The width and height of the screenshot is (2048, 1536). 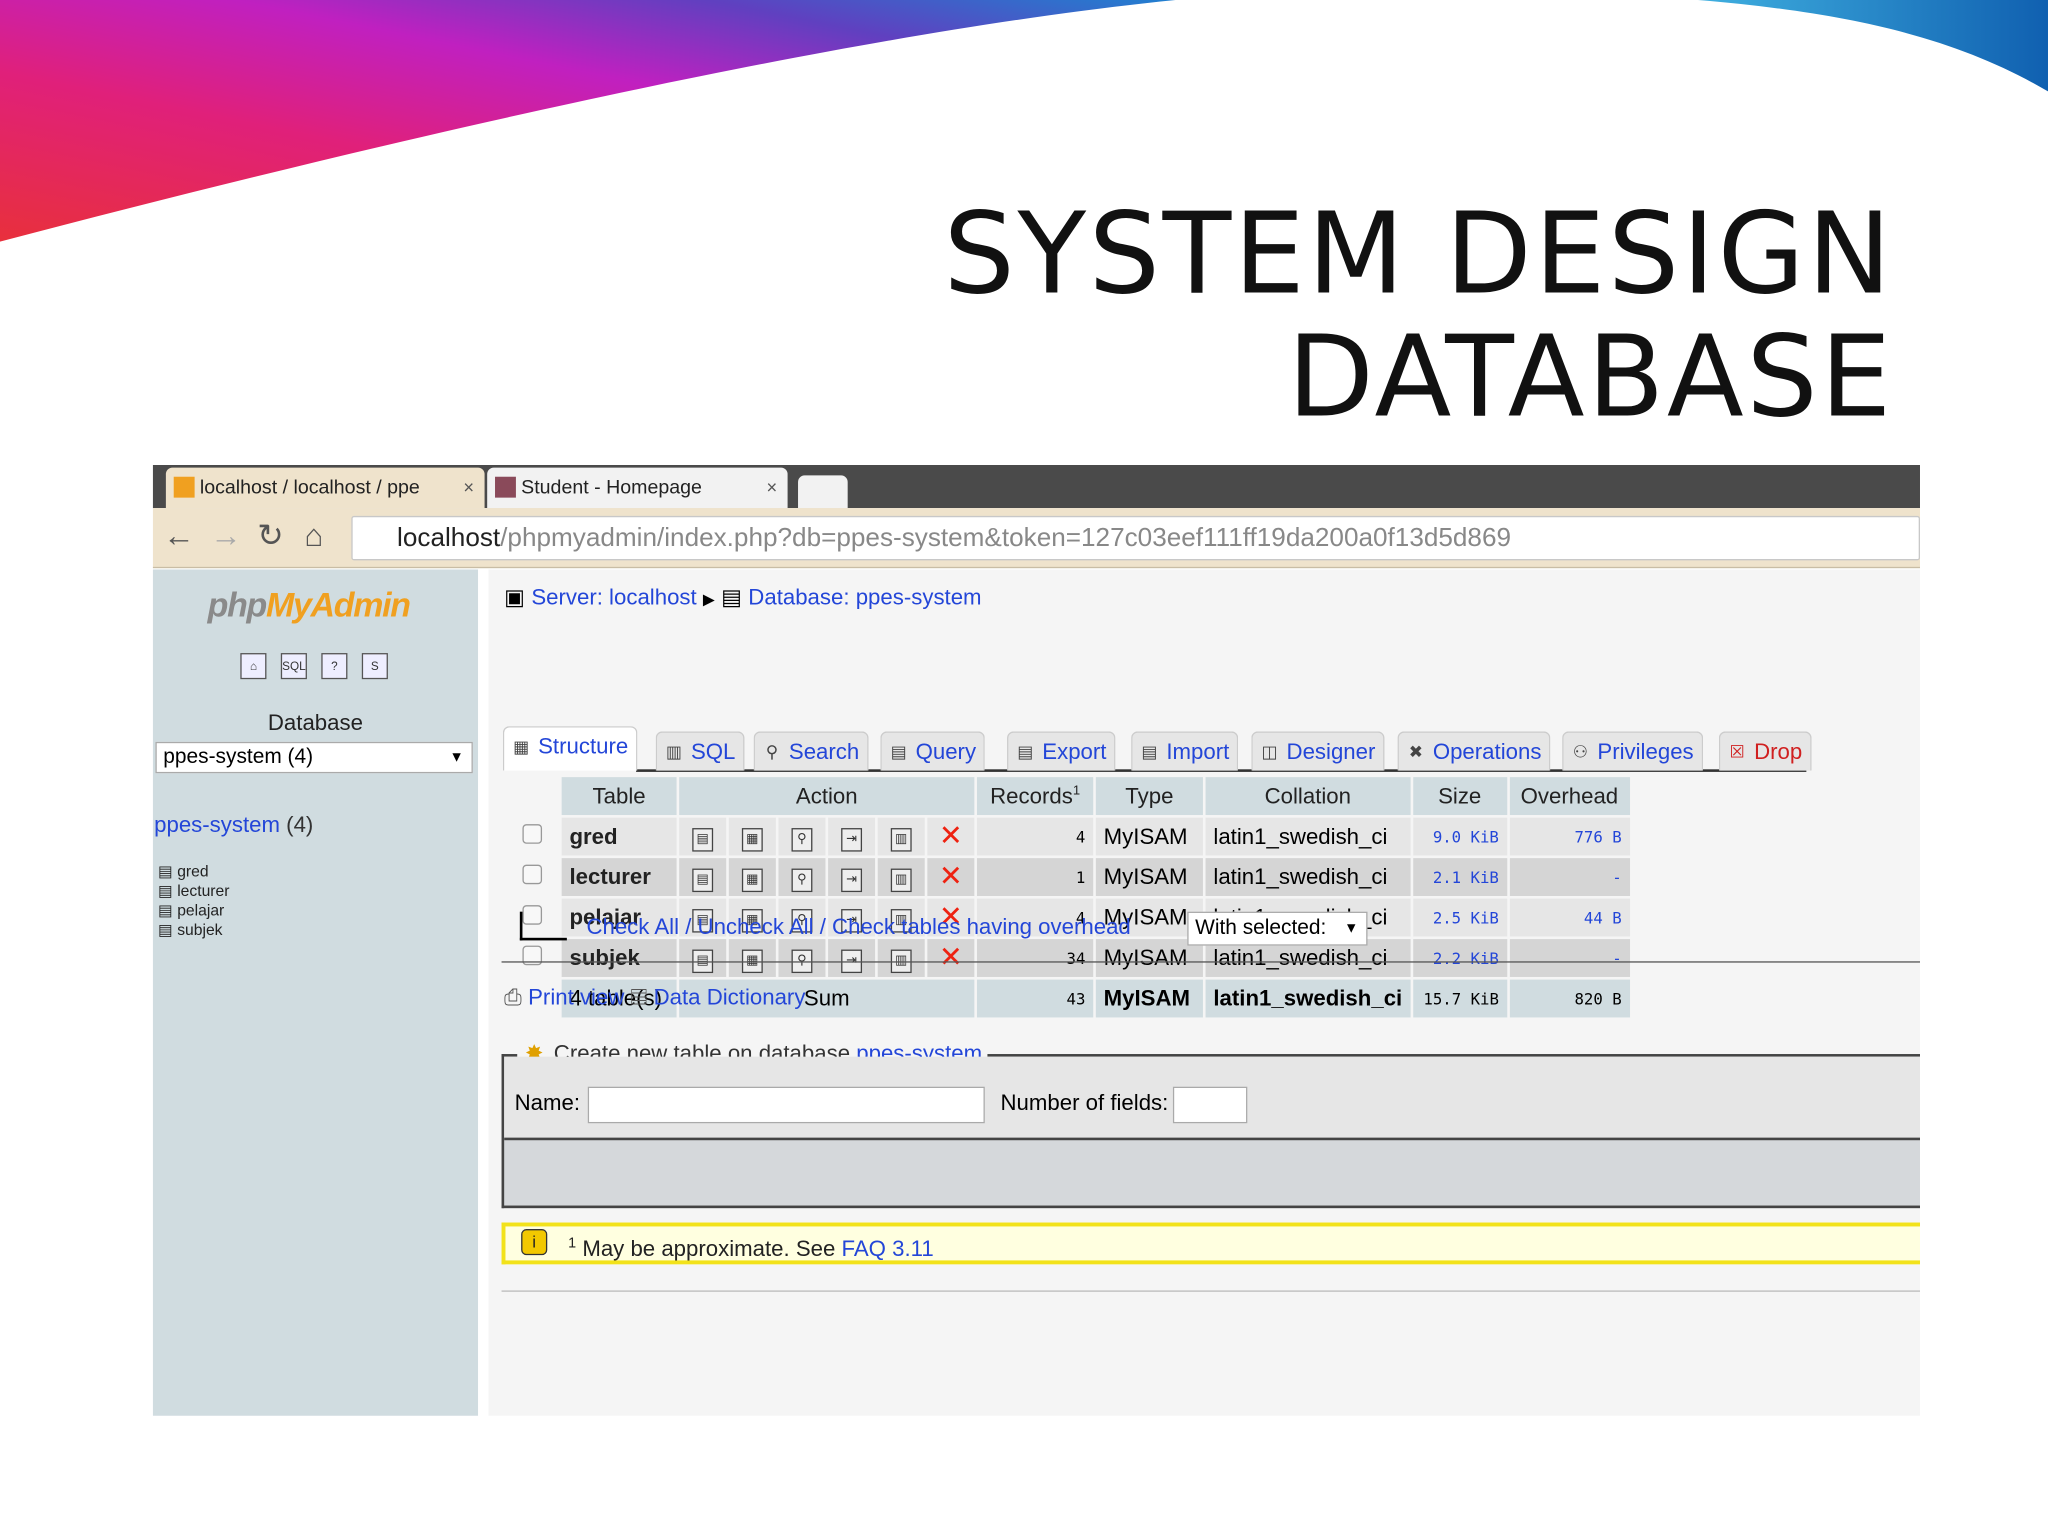 What do you see at coordinates (193, 911) in the screenshot?
I see `sidebar-table-item: ▤ pelajar` at bounding box center [193, 911].